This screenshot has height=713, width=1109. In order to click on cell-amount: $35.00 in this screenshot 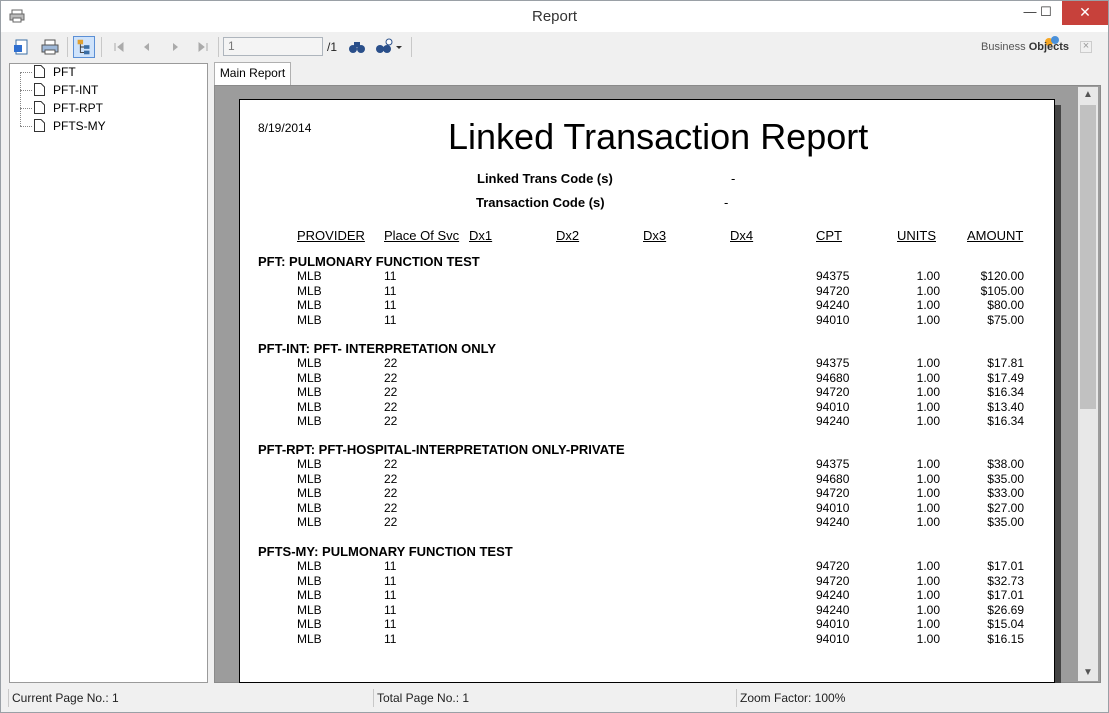, I will do `click(1005, 522)`.